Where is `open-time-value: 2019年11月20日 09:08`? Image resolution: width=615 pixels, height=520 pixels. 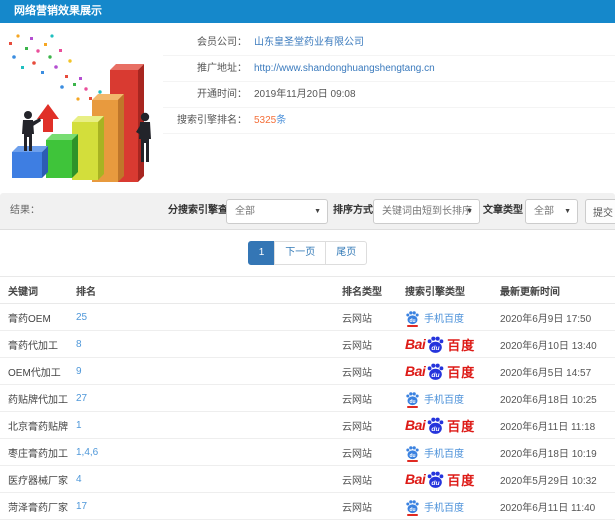
open-time-value: 2019年11月20日 09:08 is located at coordinates (305, 94).